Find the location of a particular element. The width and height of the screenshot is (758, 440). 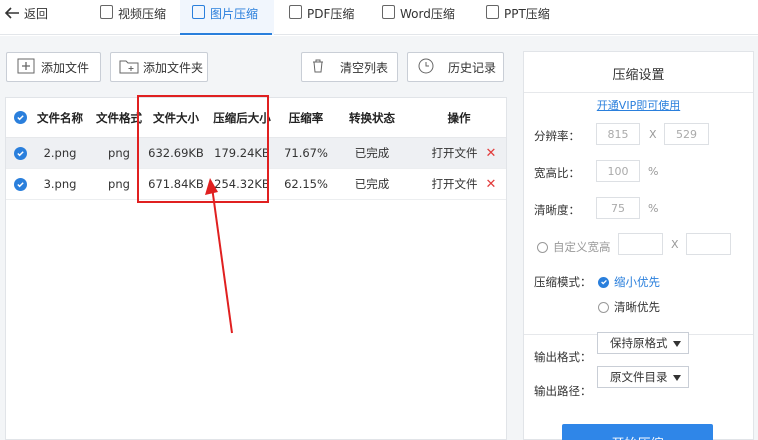

clarity-input: 75 is located at coordinates (618, 208).